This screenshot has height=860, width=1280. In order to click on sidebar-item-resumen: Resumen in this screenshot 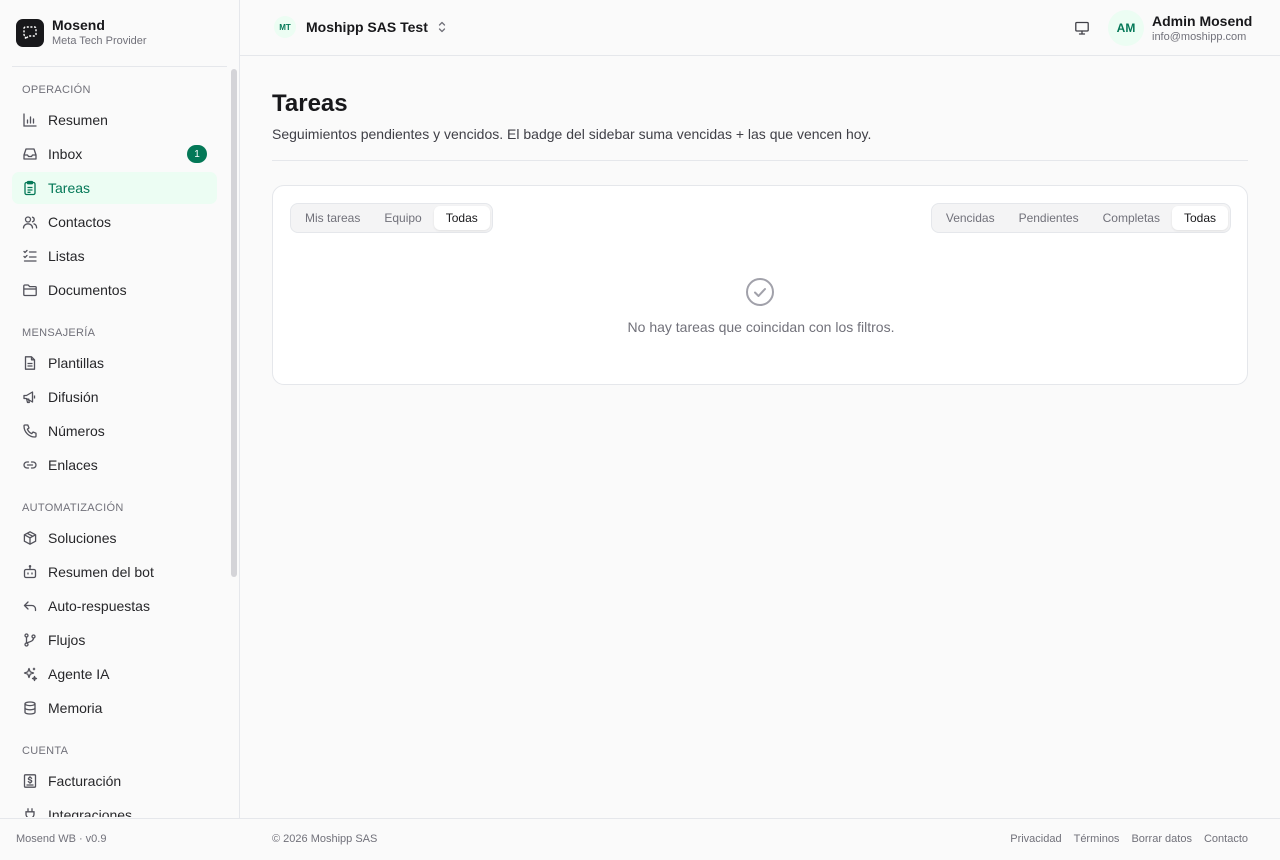, I will do `click(114, 120)`.